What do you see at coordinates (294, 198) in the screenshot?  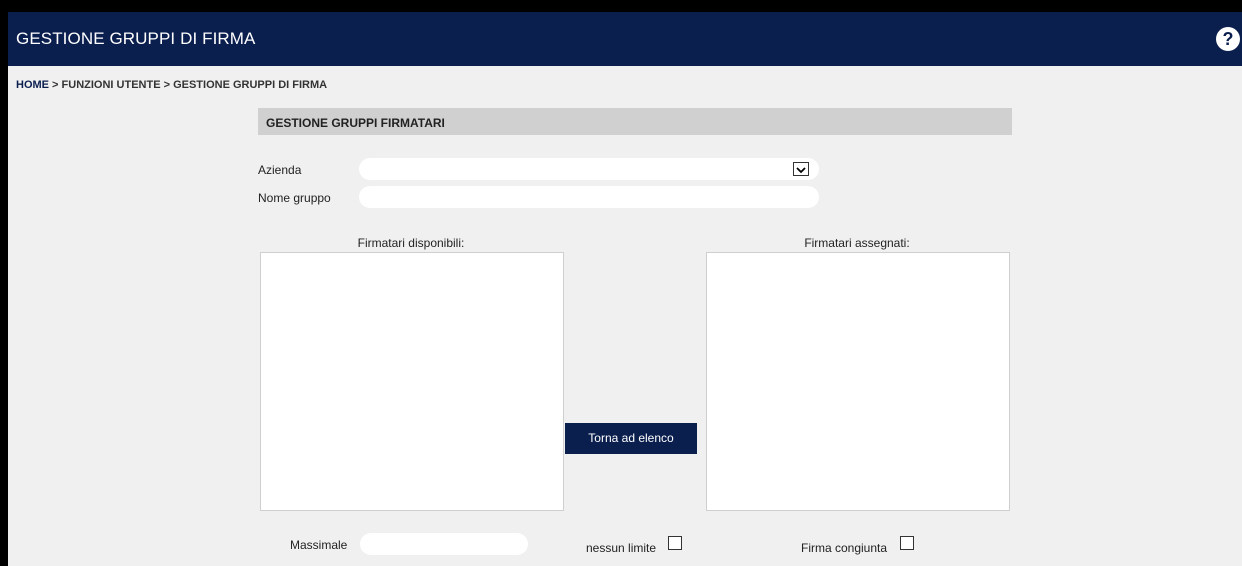 I see `nome-gruppo-label: Nome gruppo` at bounding box center [294, 198].